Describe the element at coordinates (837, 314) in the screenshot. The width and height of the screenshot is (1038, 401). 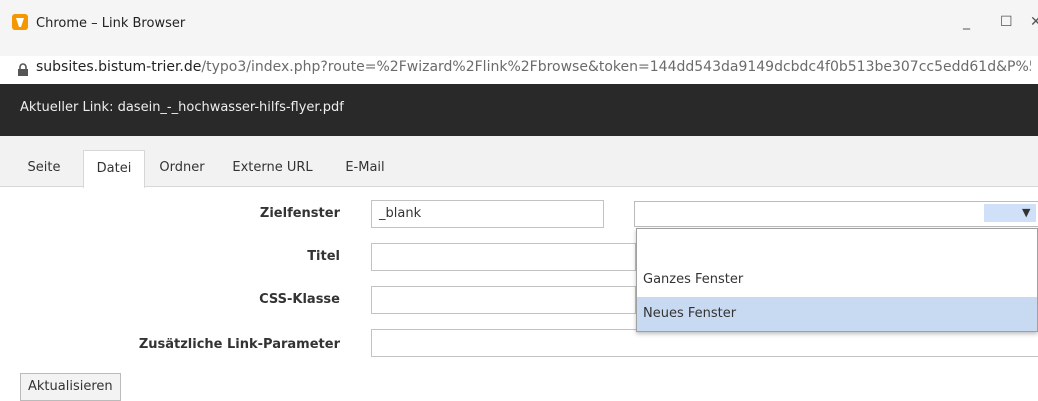
I see `dropdown-option-neues-fenster: Neues Fenster` at that location.